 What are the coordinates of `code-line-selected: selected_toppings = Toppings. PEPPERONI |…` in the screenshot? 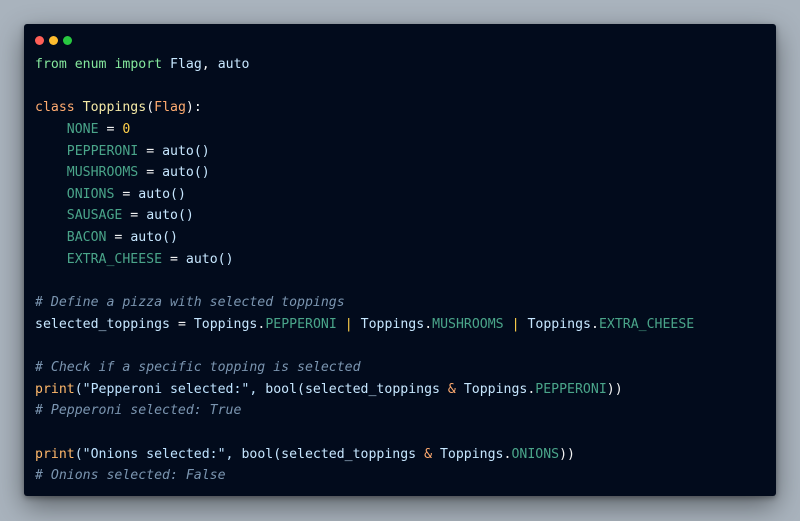 It's located at (364, 325).